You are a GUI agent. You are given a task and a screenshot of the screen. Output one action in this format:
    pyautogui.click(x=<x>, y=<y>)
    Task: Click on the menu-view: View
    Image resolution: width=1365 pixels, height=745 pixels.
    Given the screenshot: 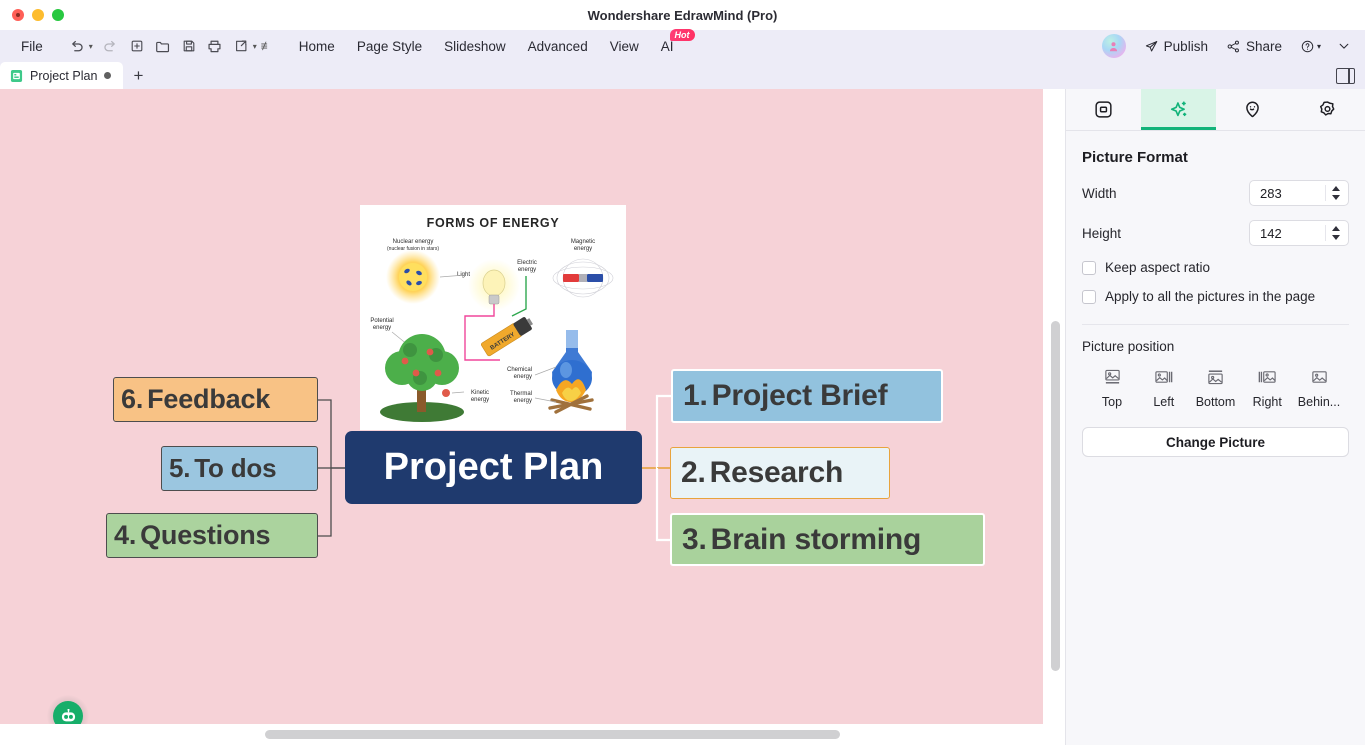 What is the action you would take?
    pyautogui.click(x=624, y=46)
    